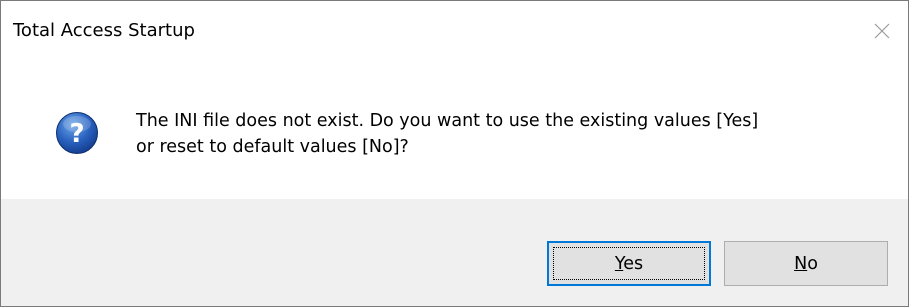 This screenshot has width=909, height=307. I want to click on yes-accelerator: Y, so click(619, 263).